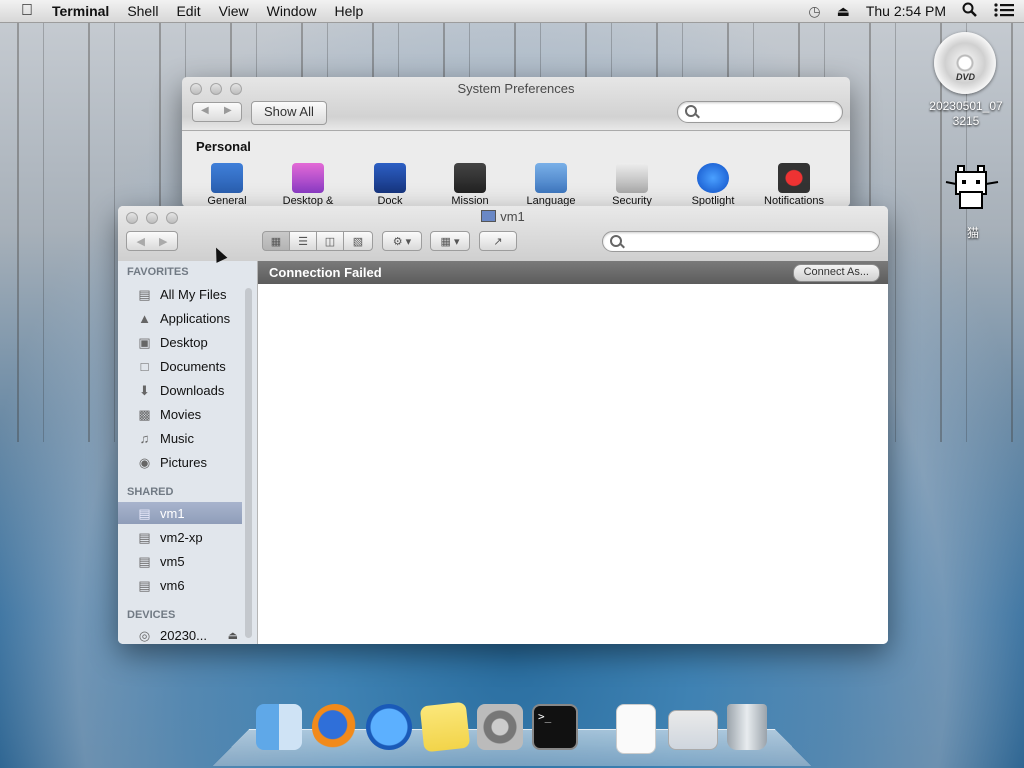 This screenshot has width=1024, height=768. I want to click on pref-security: Security, so click(632, 185).